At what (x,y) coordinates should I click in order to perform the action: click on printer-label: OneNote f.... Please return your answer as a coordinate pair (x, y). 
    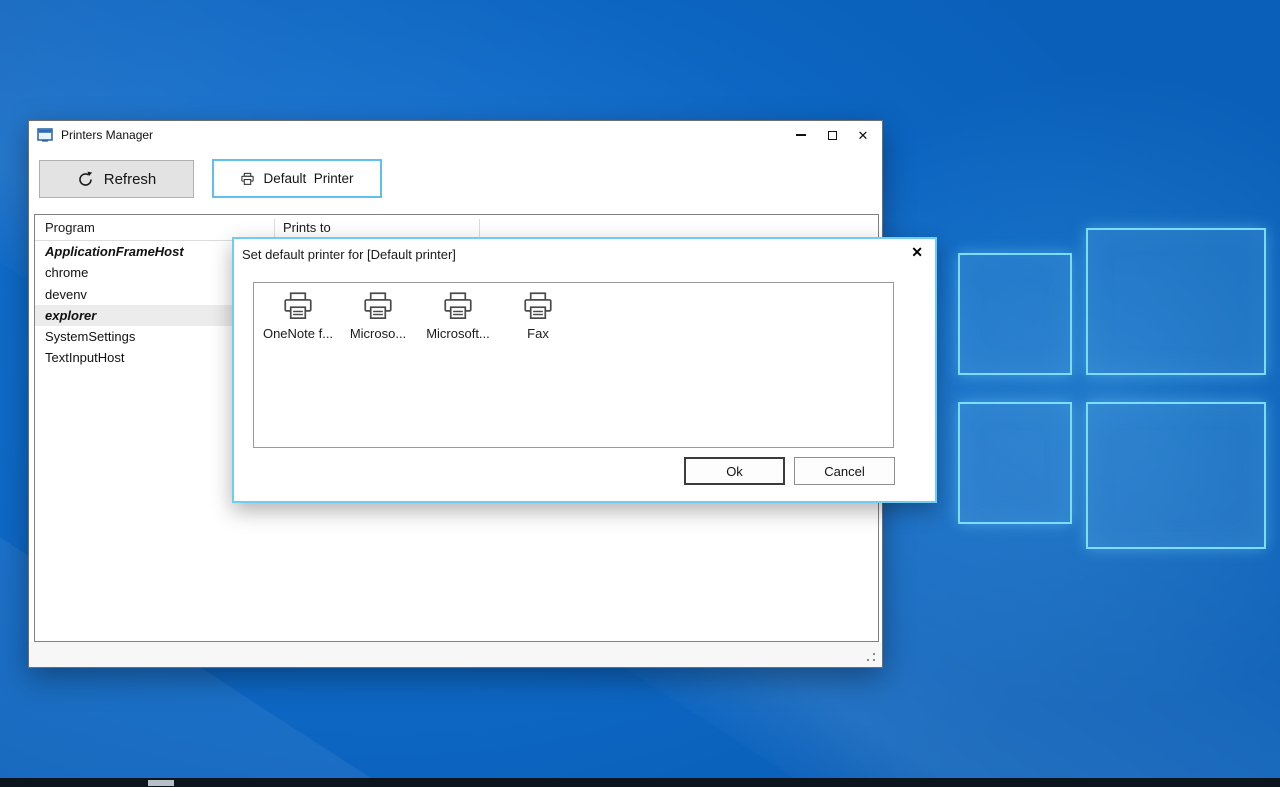
    Looking at the image, I should click on (298, 333).